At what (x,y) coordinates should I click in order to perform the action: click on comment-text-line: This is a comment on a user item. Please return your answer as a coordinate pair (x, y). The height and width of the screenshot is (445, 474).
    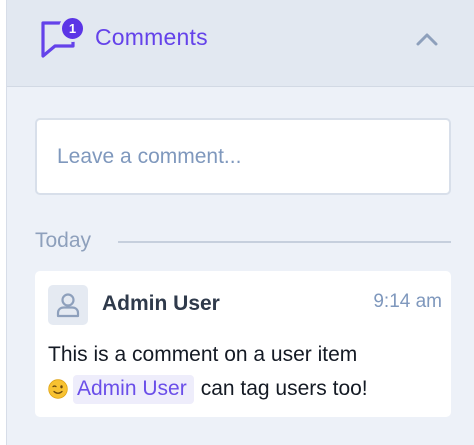
    Looking at the image, I should click on (203, 354).